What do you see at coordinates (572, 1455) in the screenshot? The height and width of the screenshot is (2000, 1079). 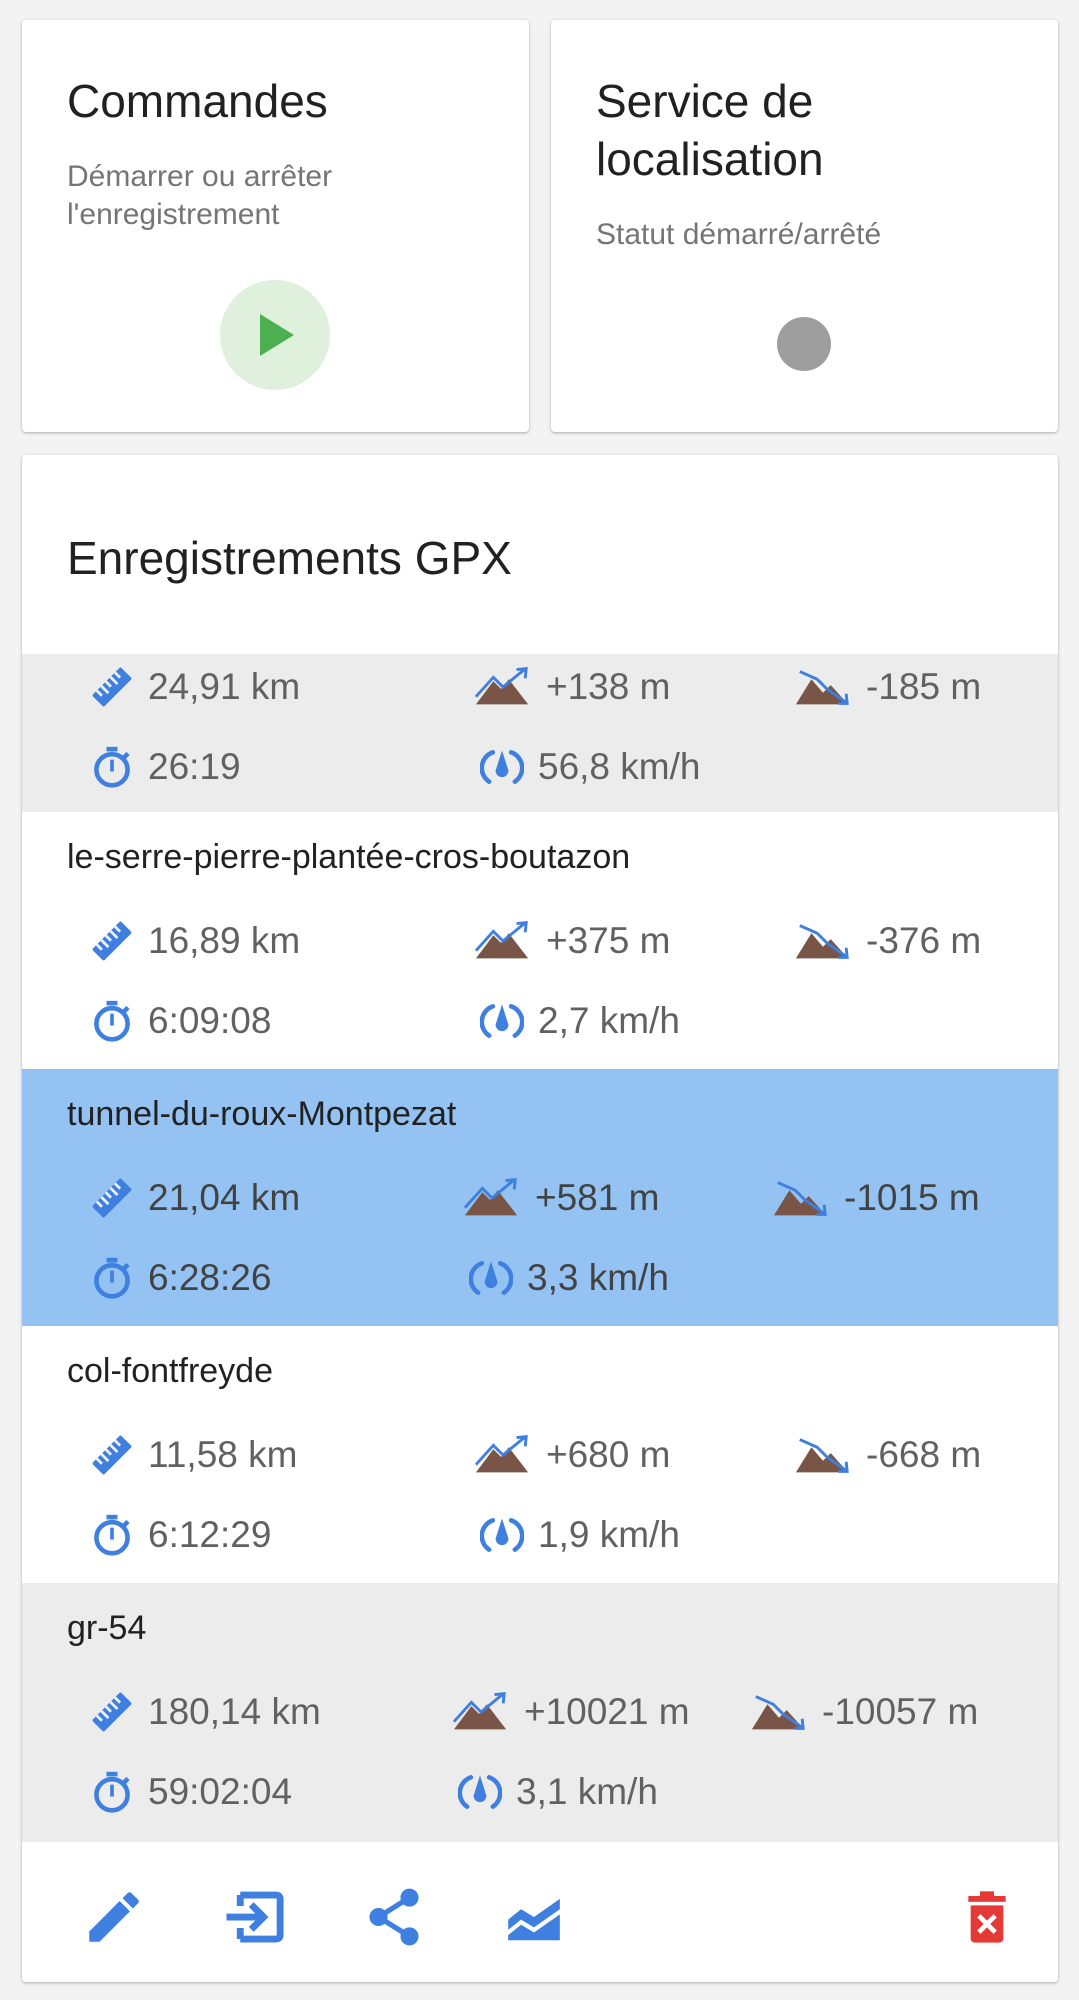 I see `track-ascent: +680 m` at bounding box center [572, 1455].